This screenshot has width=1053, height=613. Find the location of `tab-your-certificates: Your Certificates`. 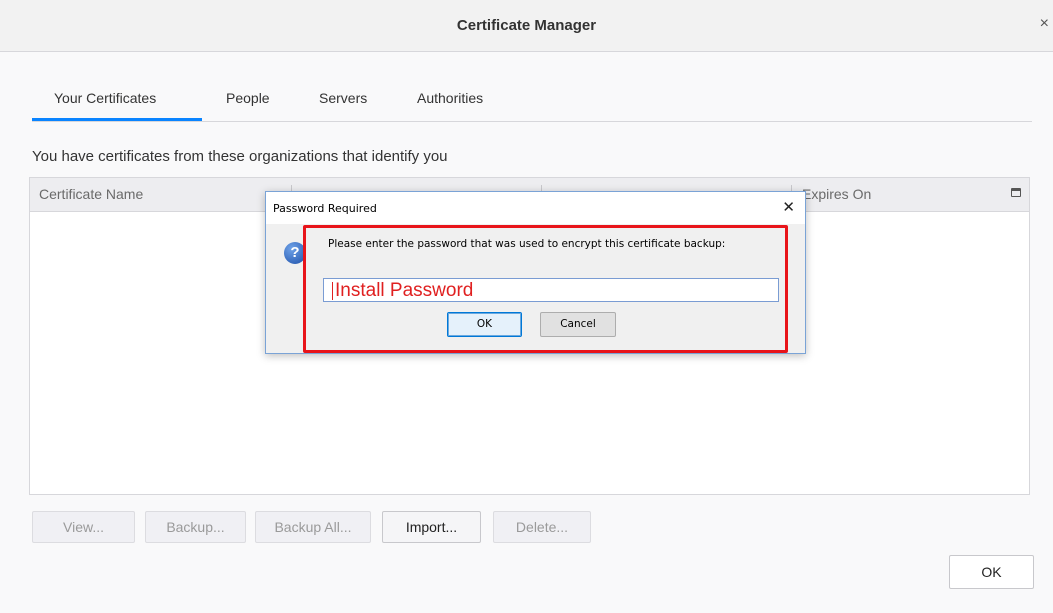

tab-your-certificates: Your Certificates is located at coordinates (105, 98).